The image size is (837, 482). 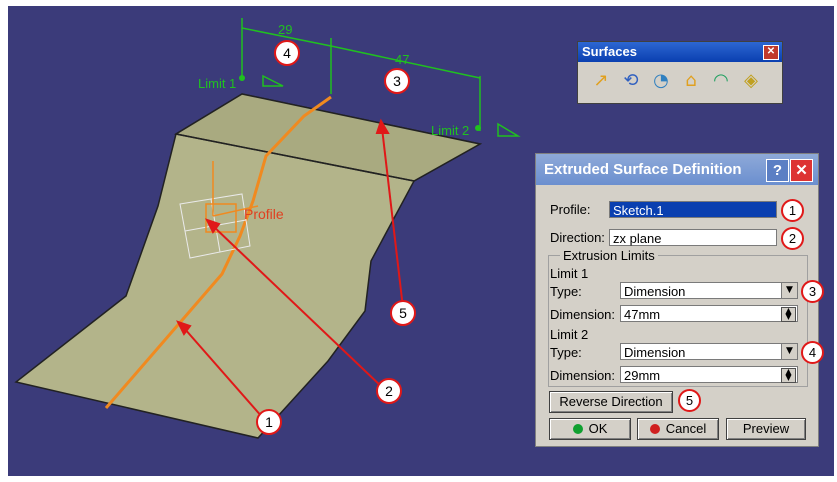 I want to click on limit2-label: Limit 2, so click(x=450, y=130).